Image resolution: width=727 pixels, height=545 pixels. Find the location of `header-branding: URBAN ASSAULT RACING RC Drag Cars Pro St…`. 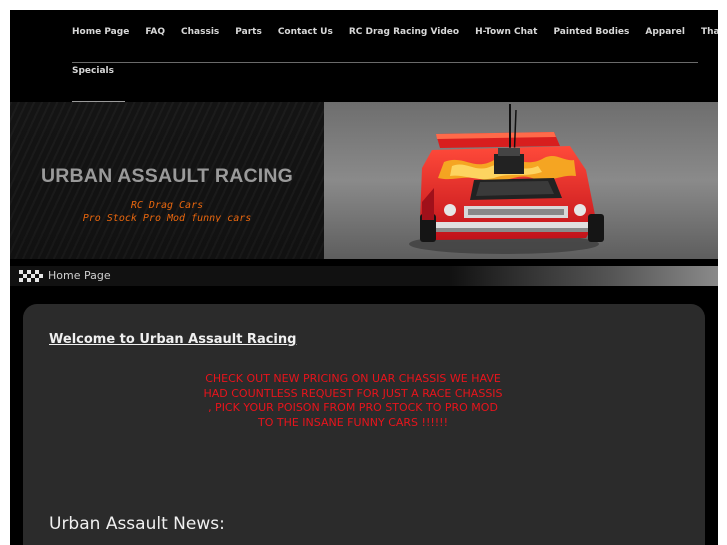

header-branding: URBAN ASSAULT RACING RC Drag Cars Pro St… is located at coordinates (167, 180).